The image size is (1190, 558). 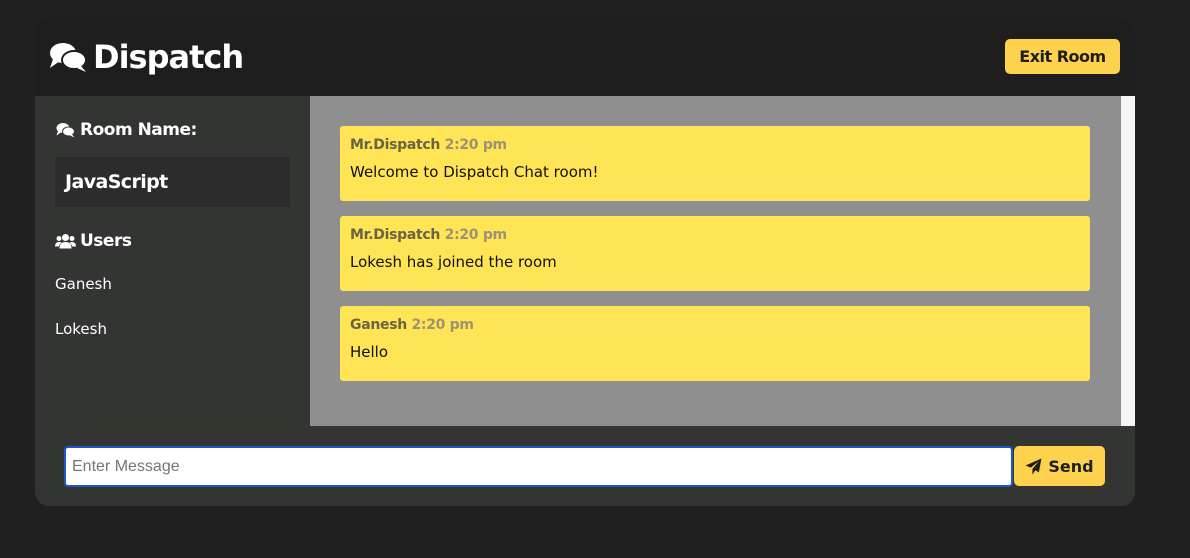 What do you see at coordinates (474, 172) in the screenshot?
I see `message-text: Welcome to Dispatch Chat room!` at bounding box center [474, 172].